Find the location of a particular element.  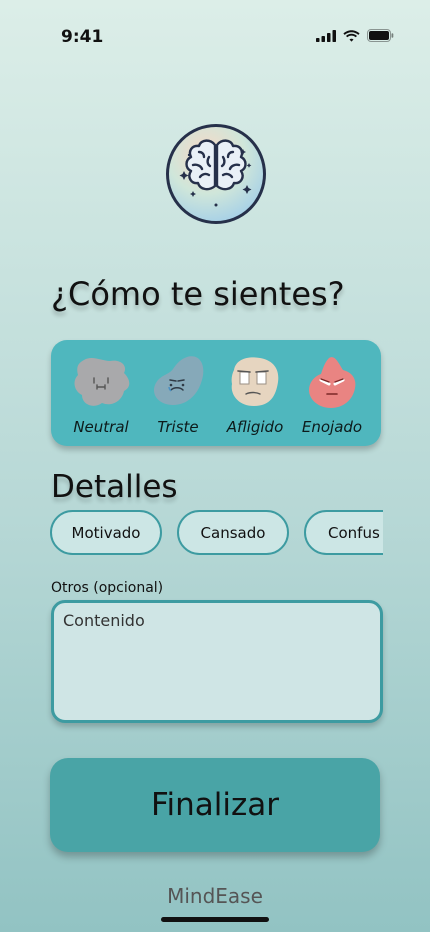

mood-selector: Neutral Triste Afligido Enojado is located at coordinates (216, 393).